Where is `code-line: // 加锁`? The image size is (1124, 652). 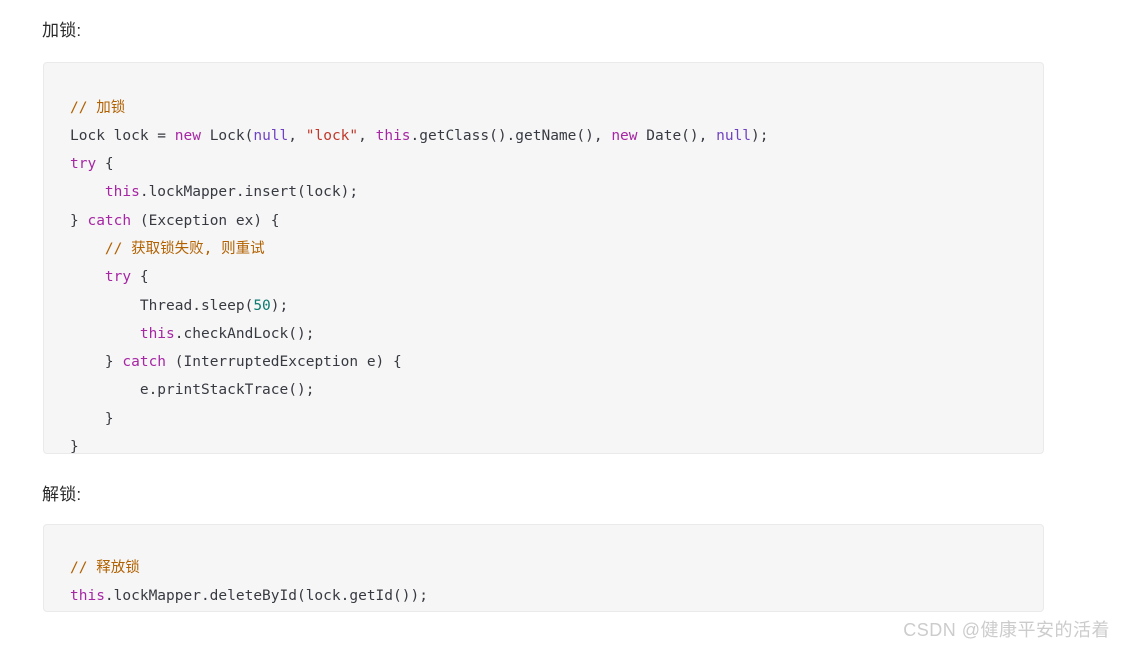 code-line: // 加锁 is located at coordinates (419, 108).